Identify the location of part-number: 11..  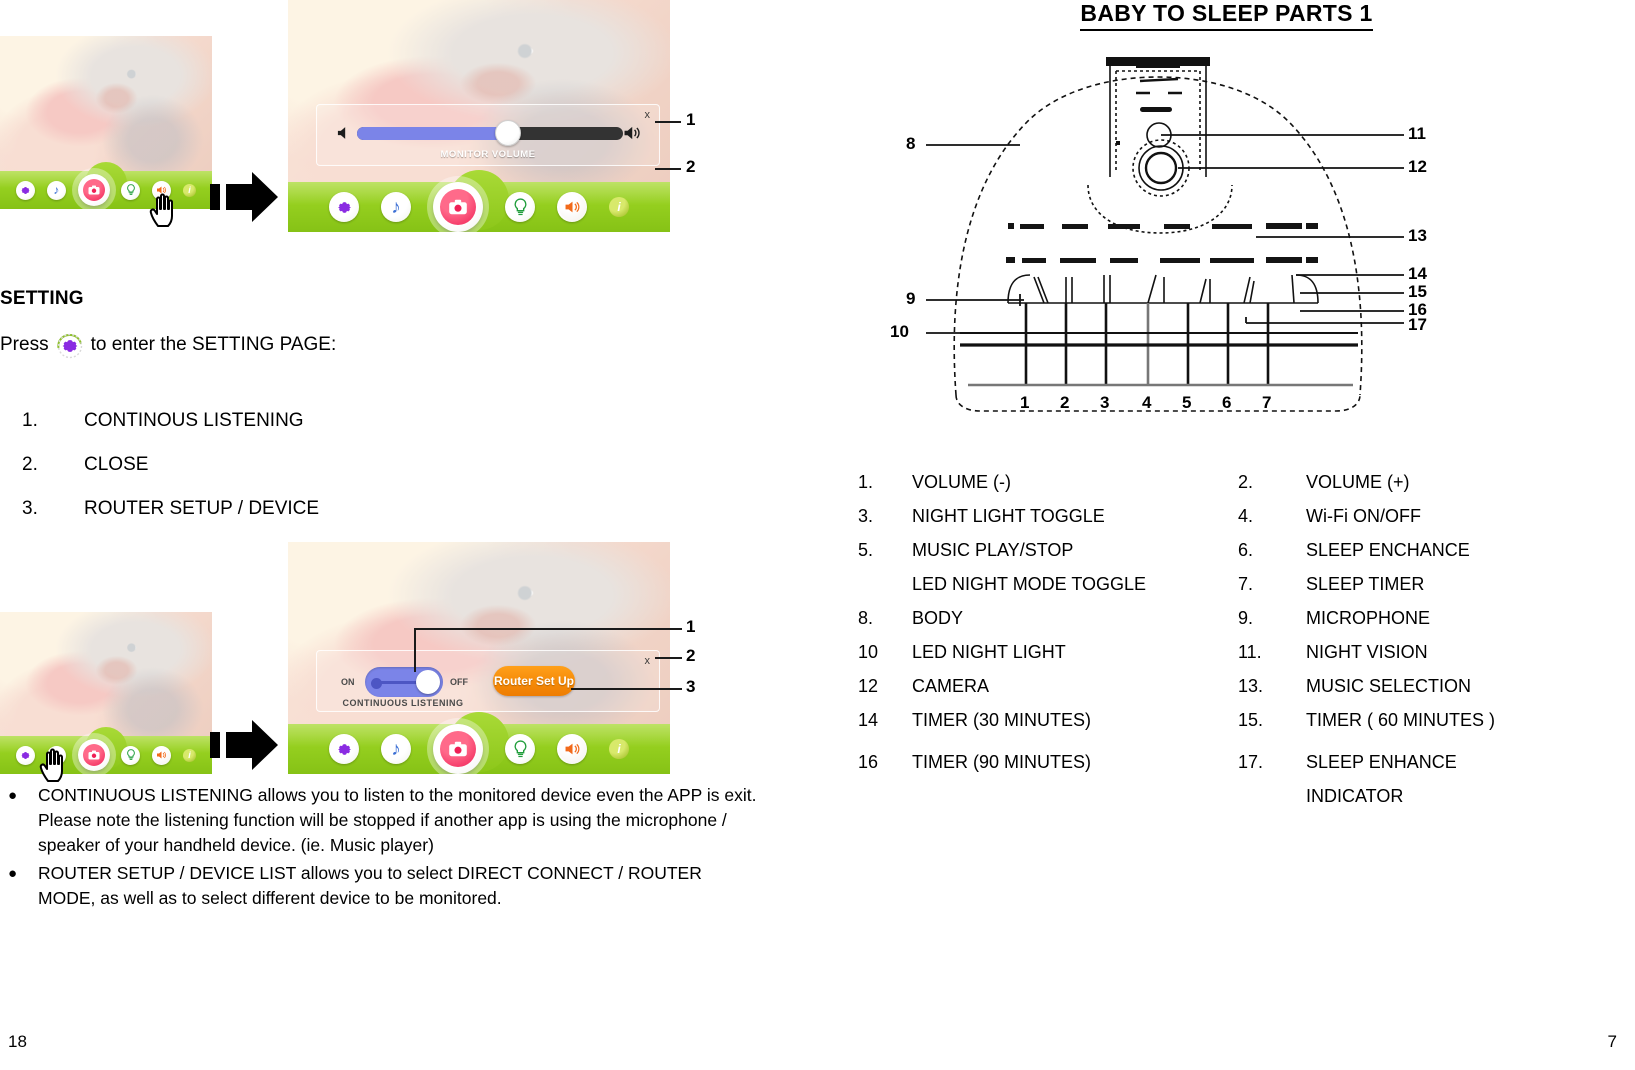
(1250, 652).